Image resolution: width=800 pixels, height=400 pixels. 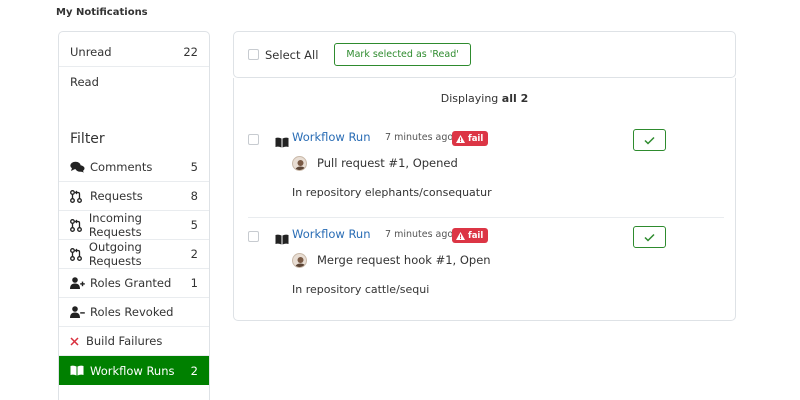 What do you see at coordinates (392, 192) in the screenshot?
I see `notification-repository: In repository elephants/consequatur` at bounding box center [392, 192].